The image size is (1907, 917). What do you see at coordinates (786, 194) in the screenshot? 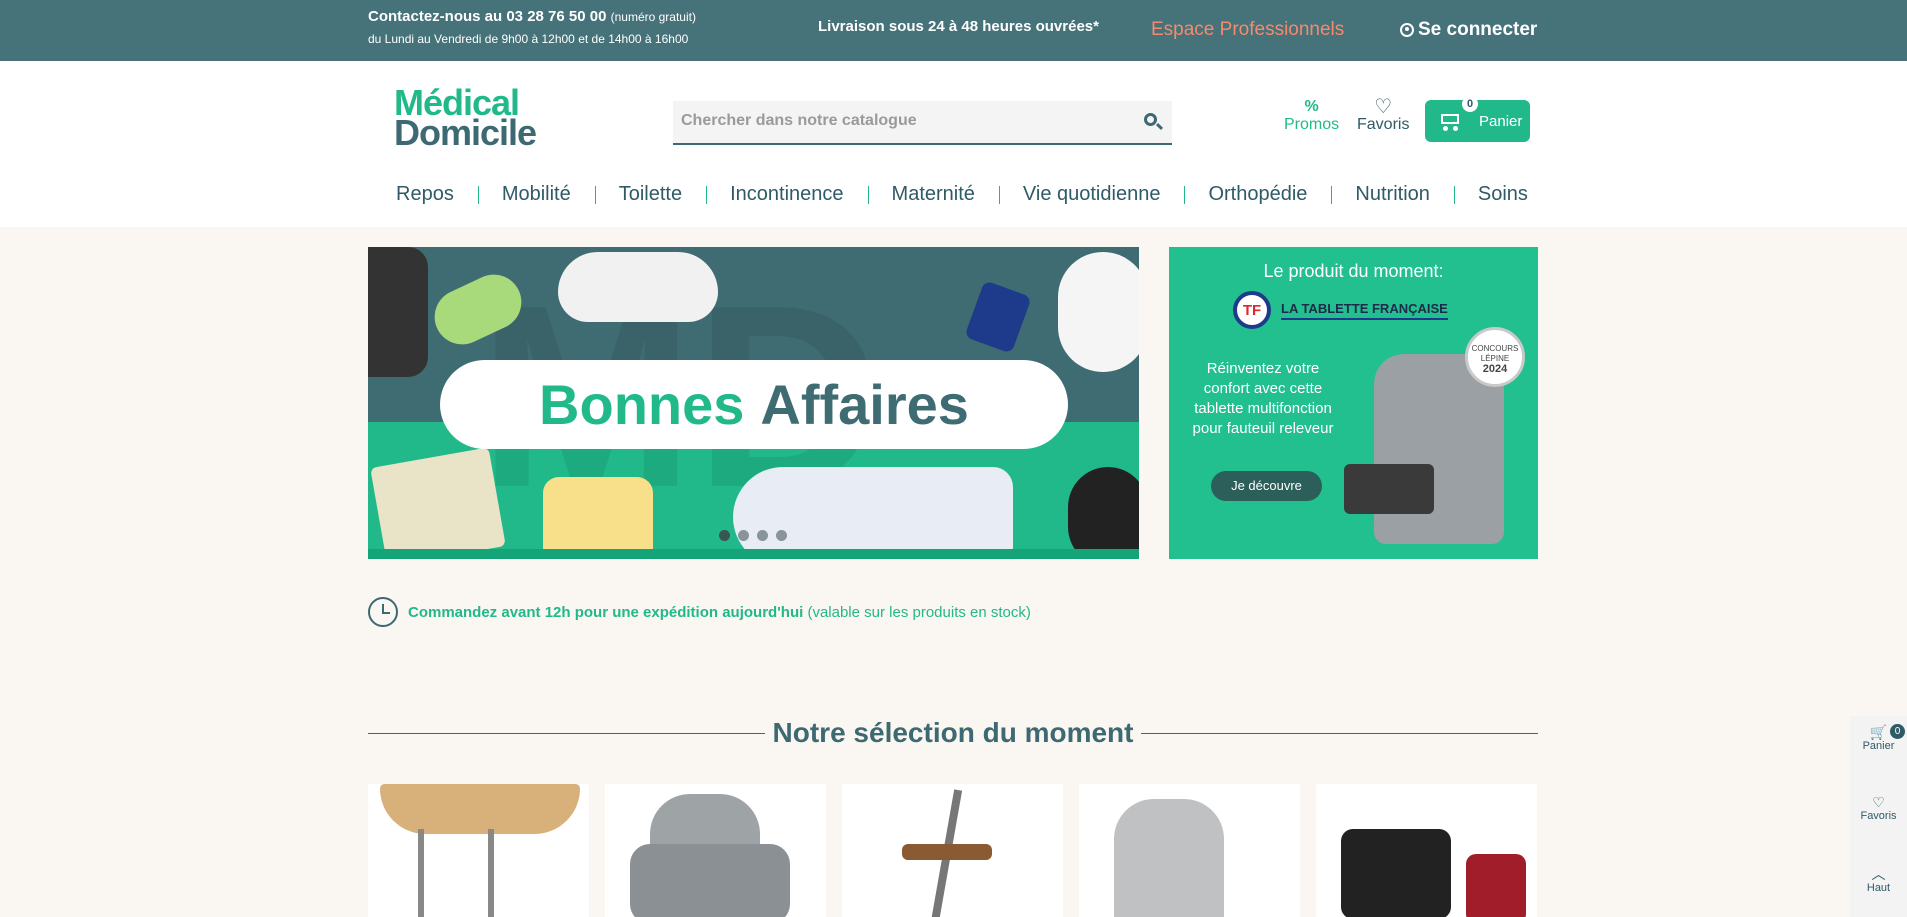
I see `nav-item-incontinence: Incontinence` at bounding box center [786, 194].